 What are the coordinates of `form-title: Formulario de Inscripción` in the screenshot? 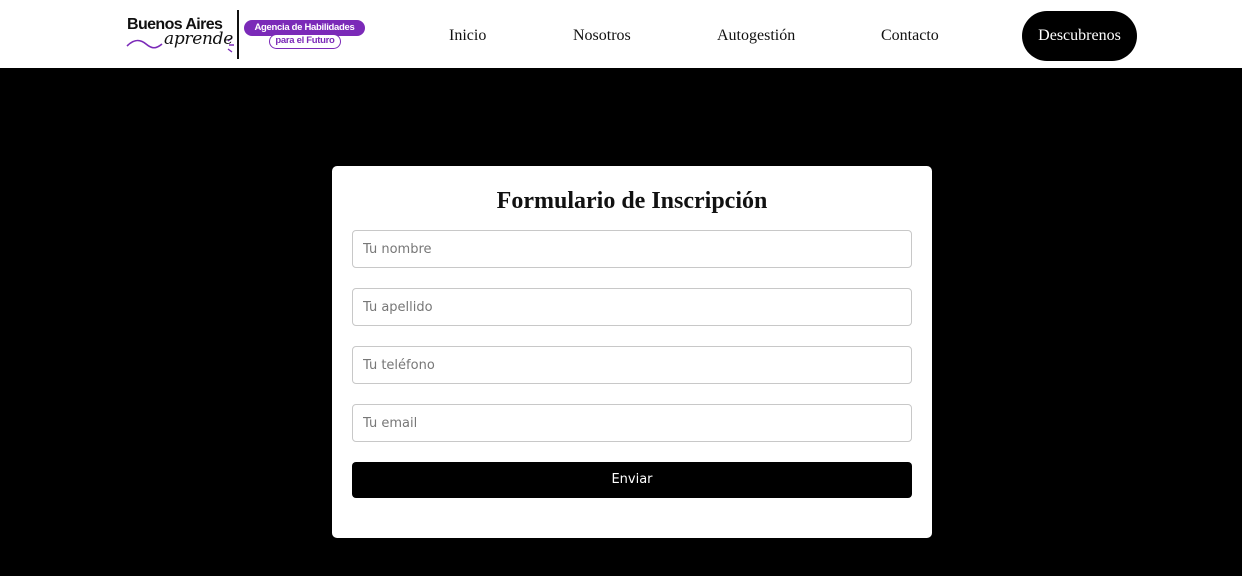 It's located at (632, 201).